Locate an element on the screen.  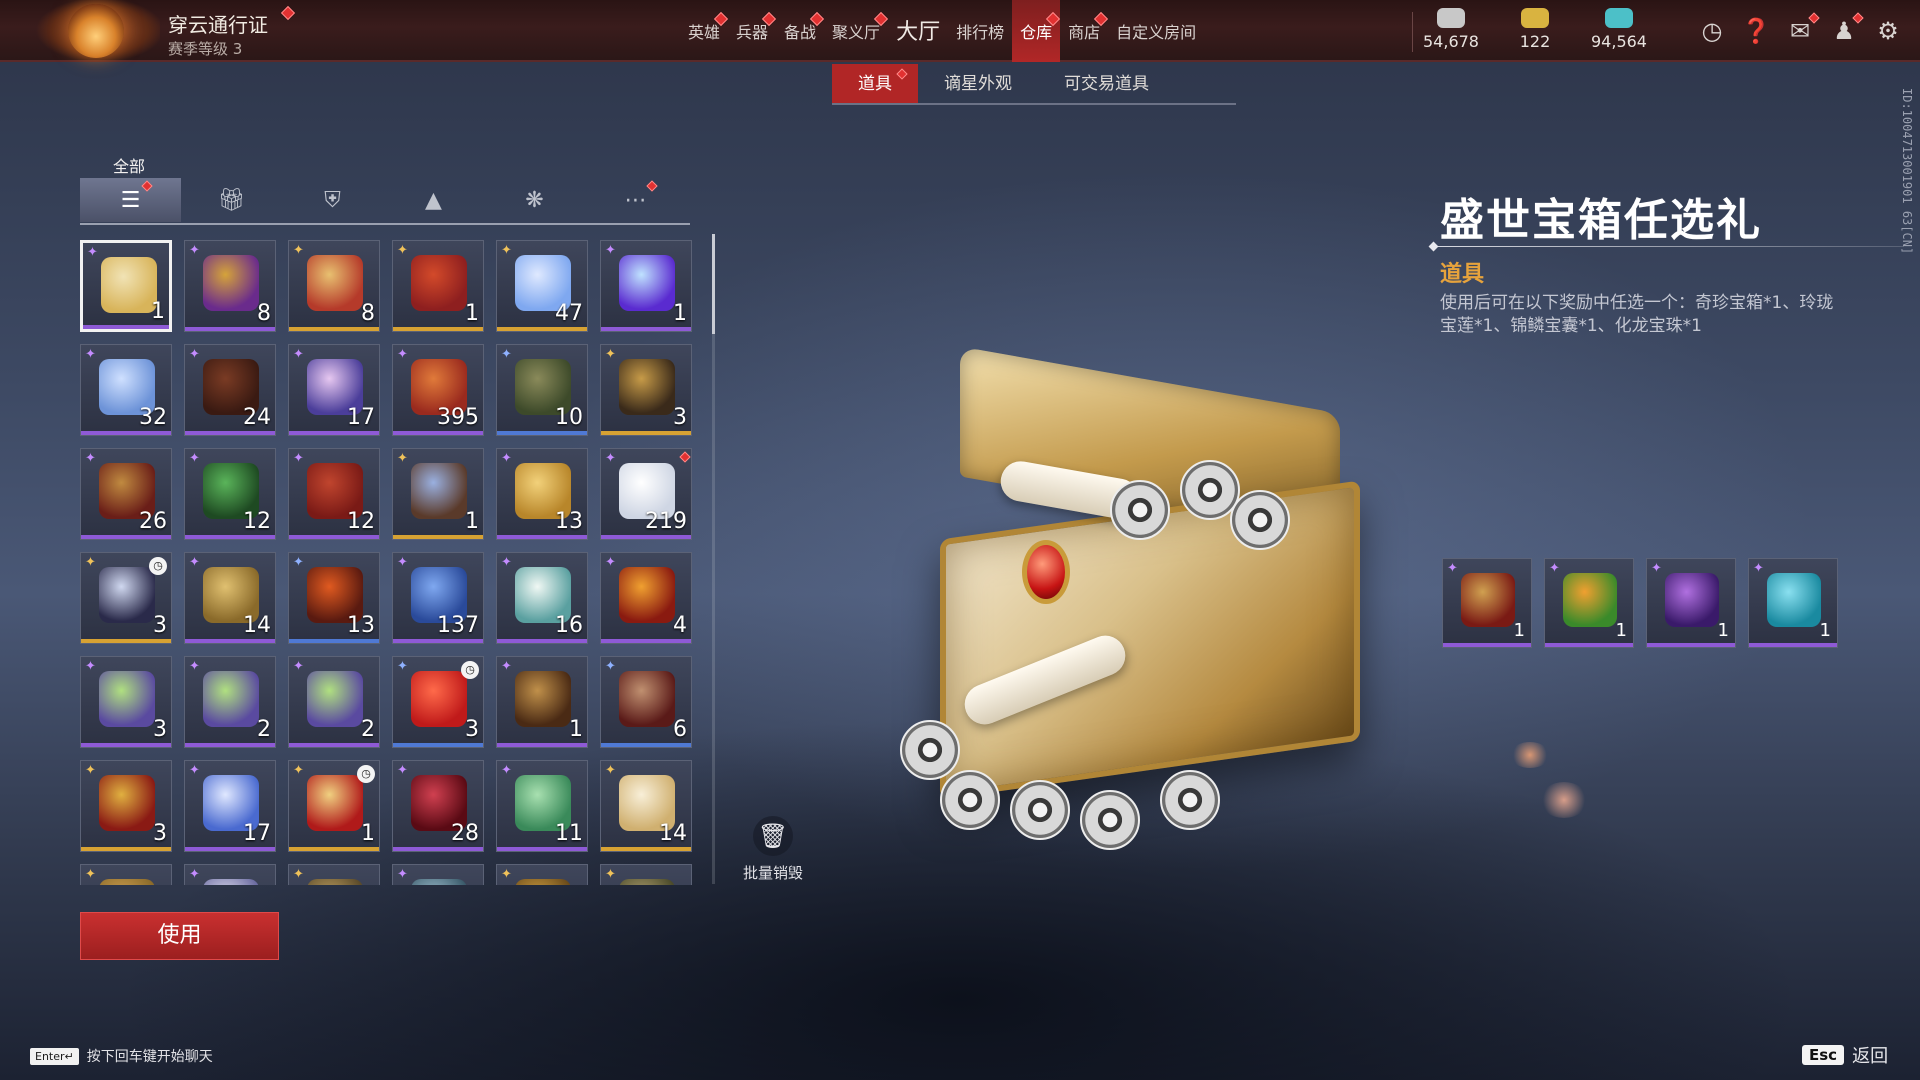
nav-item: 商店 is located at coordinates (1084, 31).